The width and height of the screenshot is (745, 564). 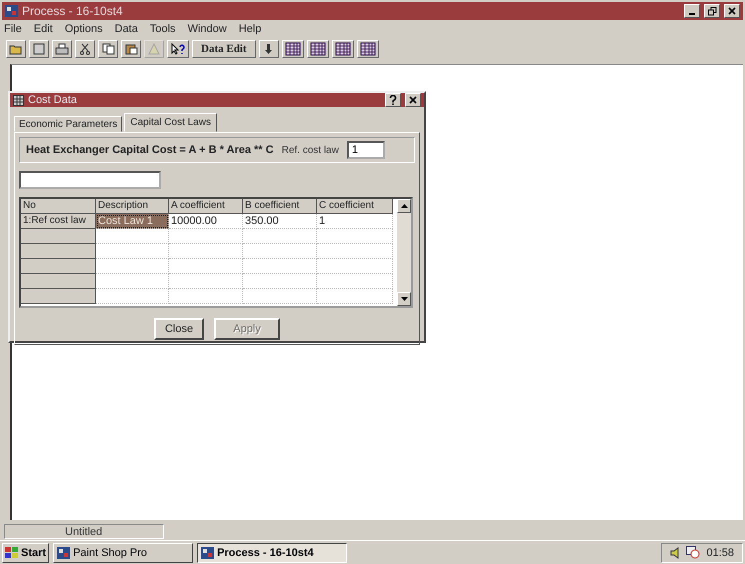 I want to click on menu-item: File, so click(x=13, y=29).